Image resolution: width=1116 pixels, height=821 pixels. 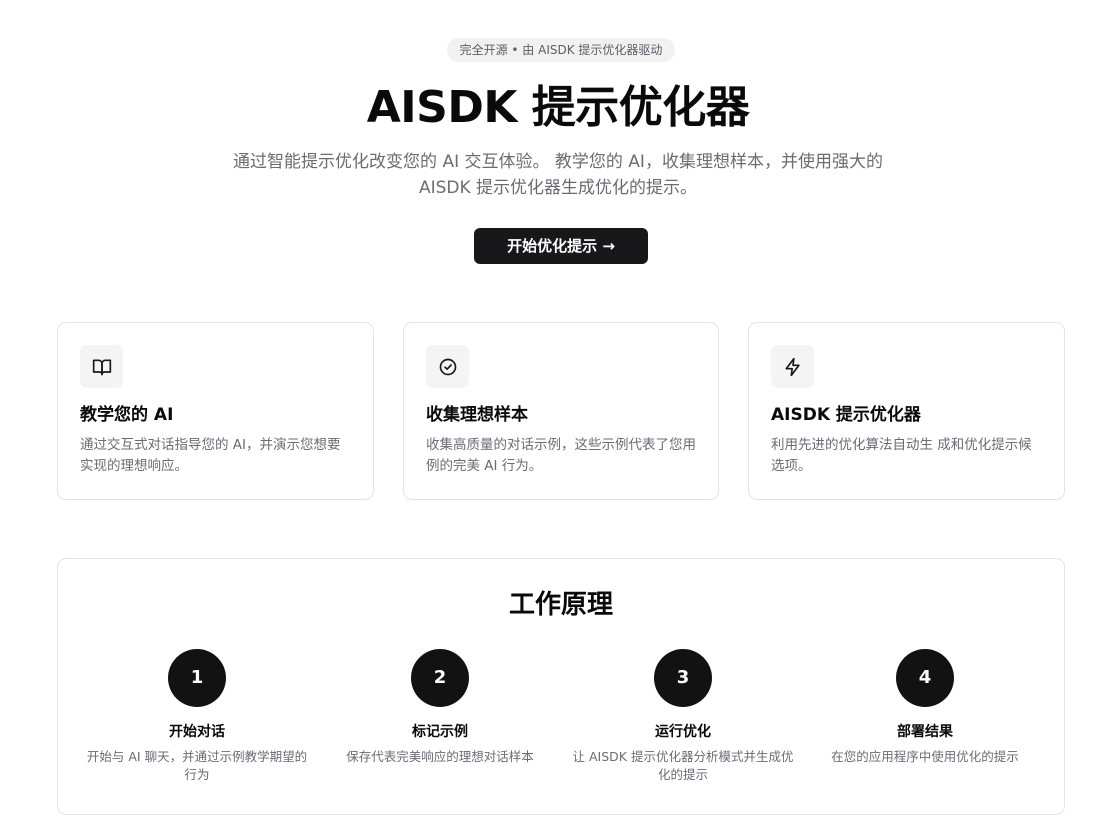 What do you see at coordinates (846, 415) in the screenshot?
I see `feature-title: AISDK 提示优化器` at bounding box center [846, 415].